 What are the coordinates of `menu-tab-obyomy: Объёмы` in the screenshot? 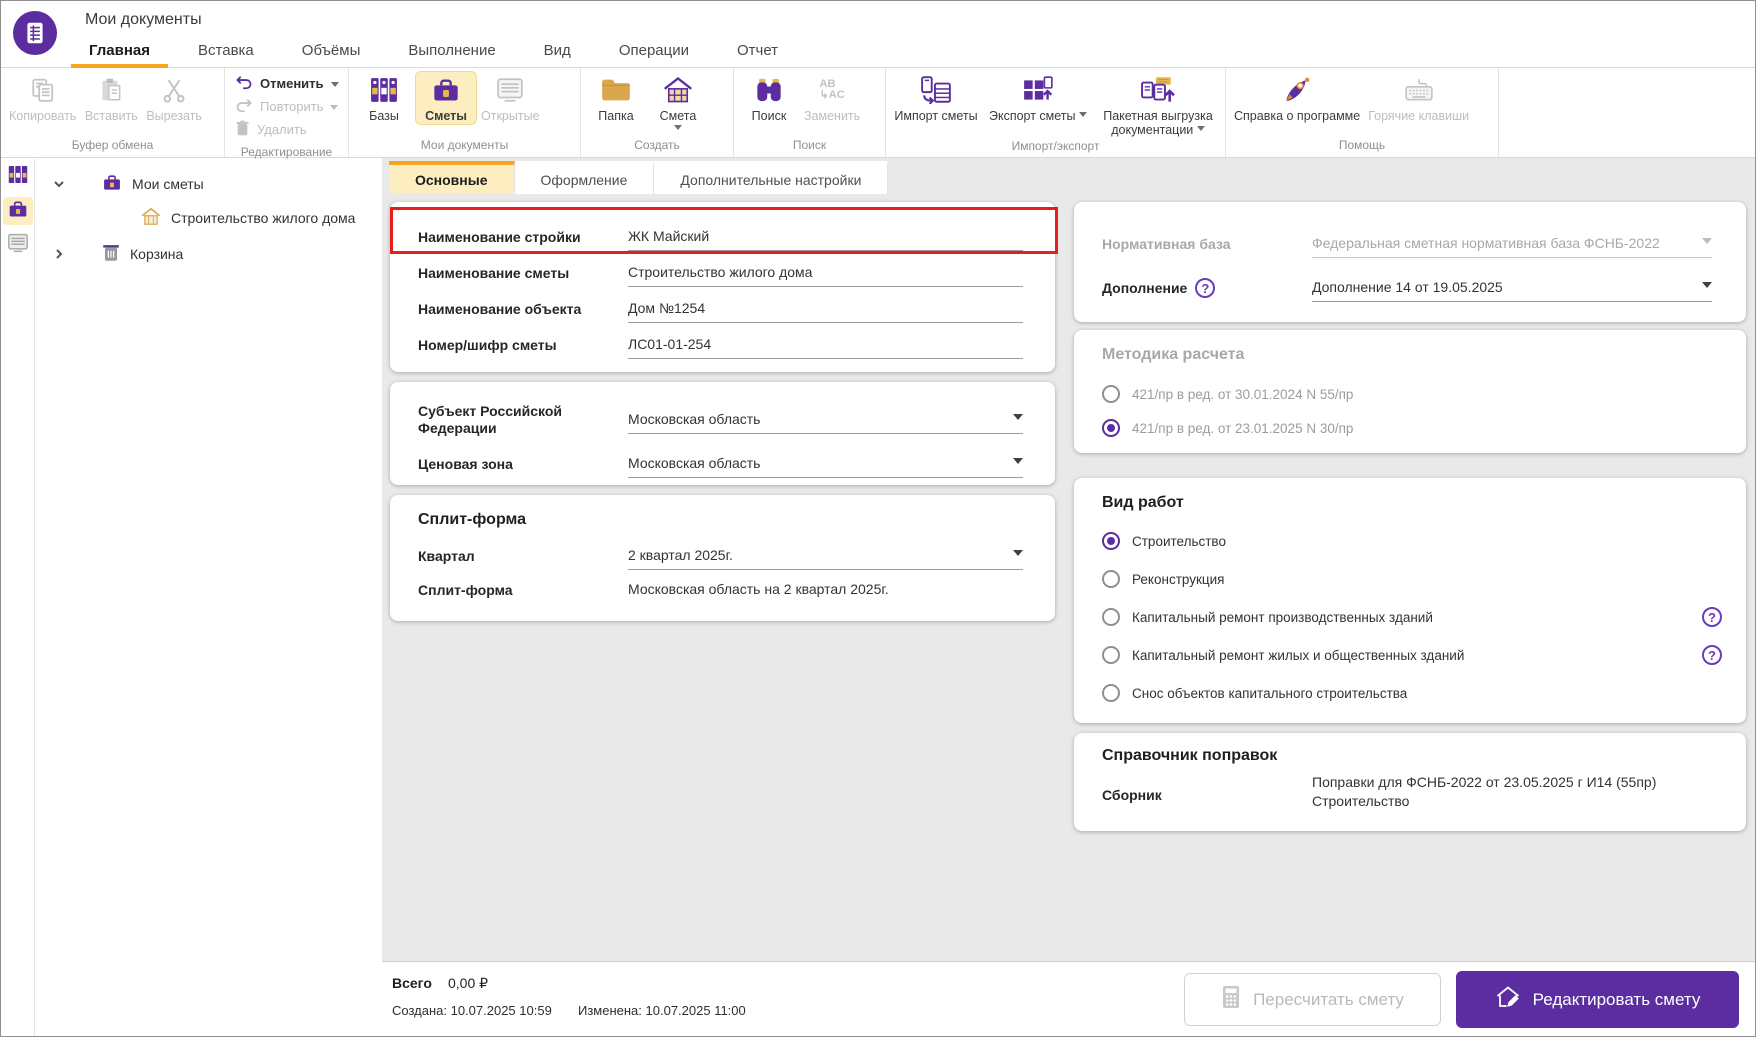 It's located at (331, 50).